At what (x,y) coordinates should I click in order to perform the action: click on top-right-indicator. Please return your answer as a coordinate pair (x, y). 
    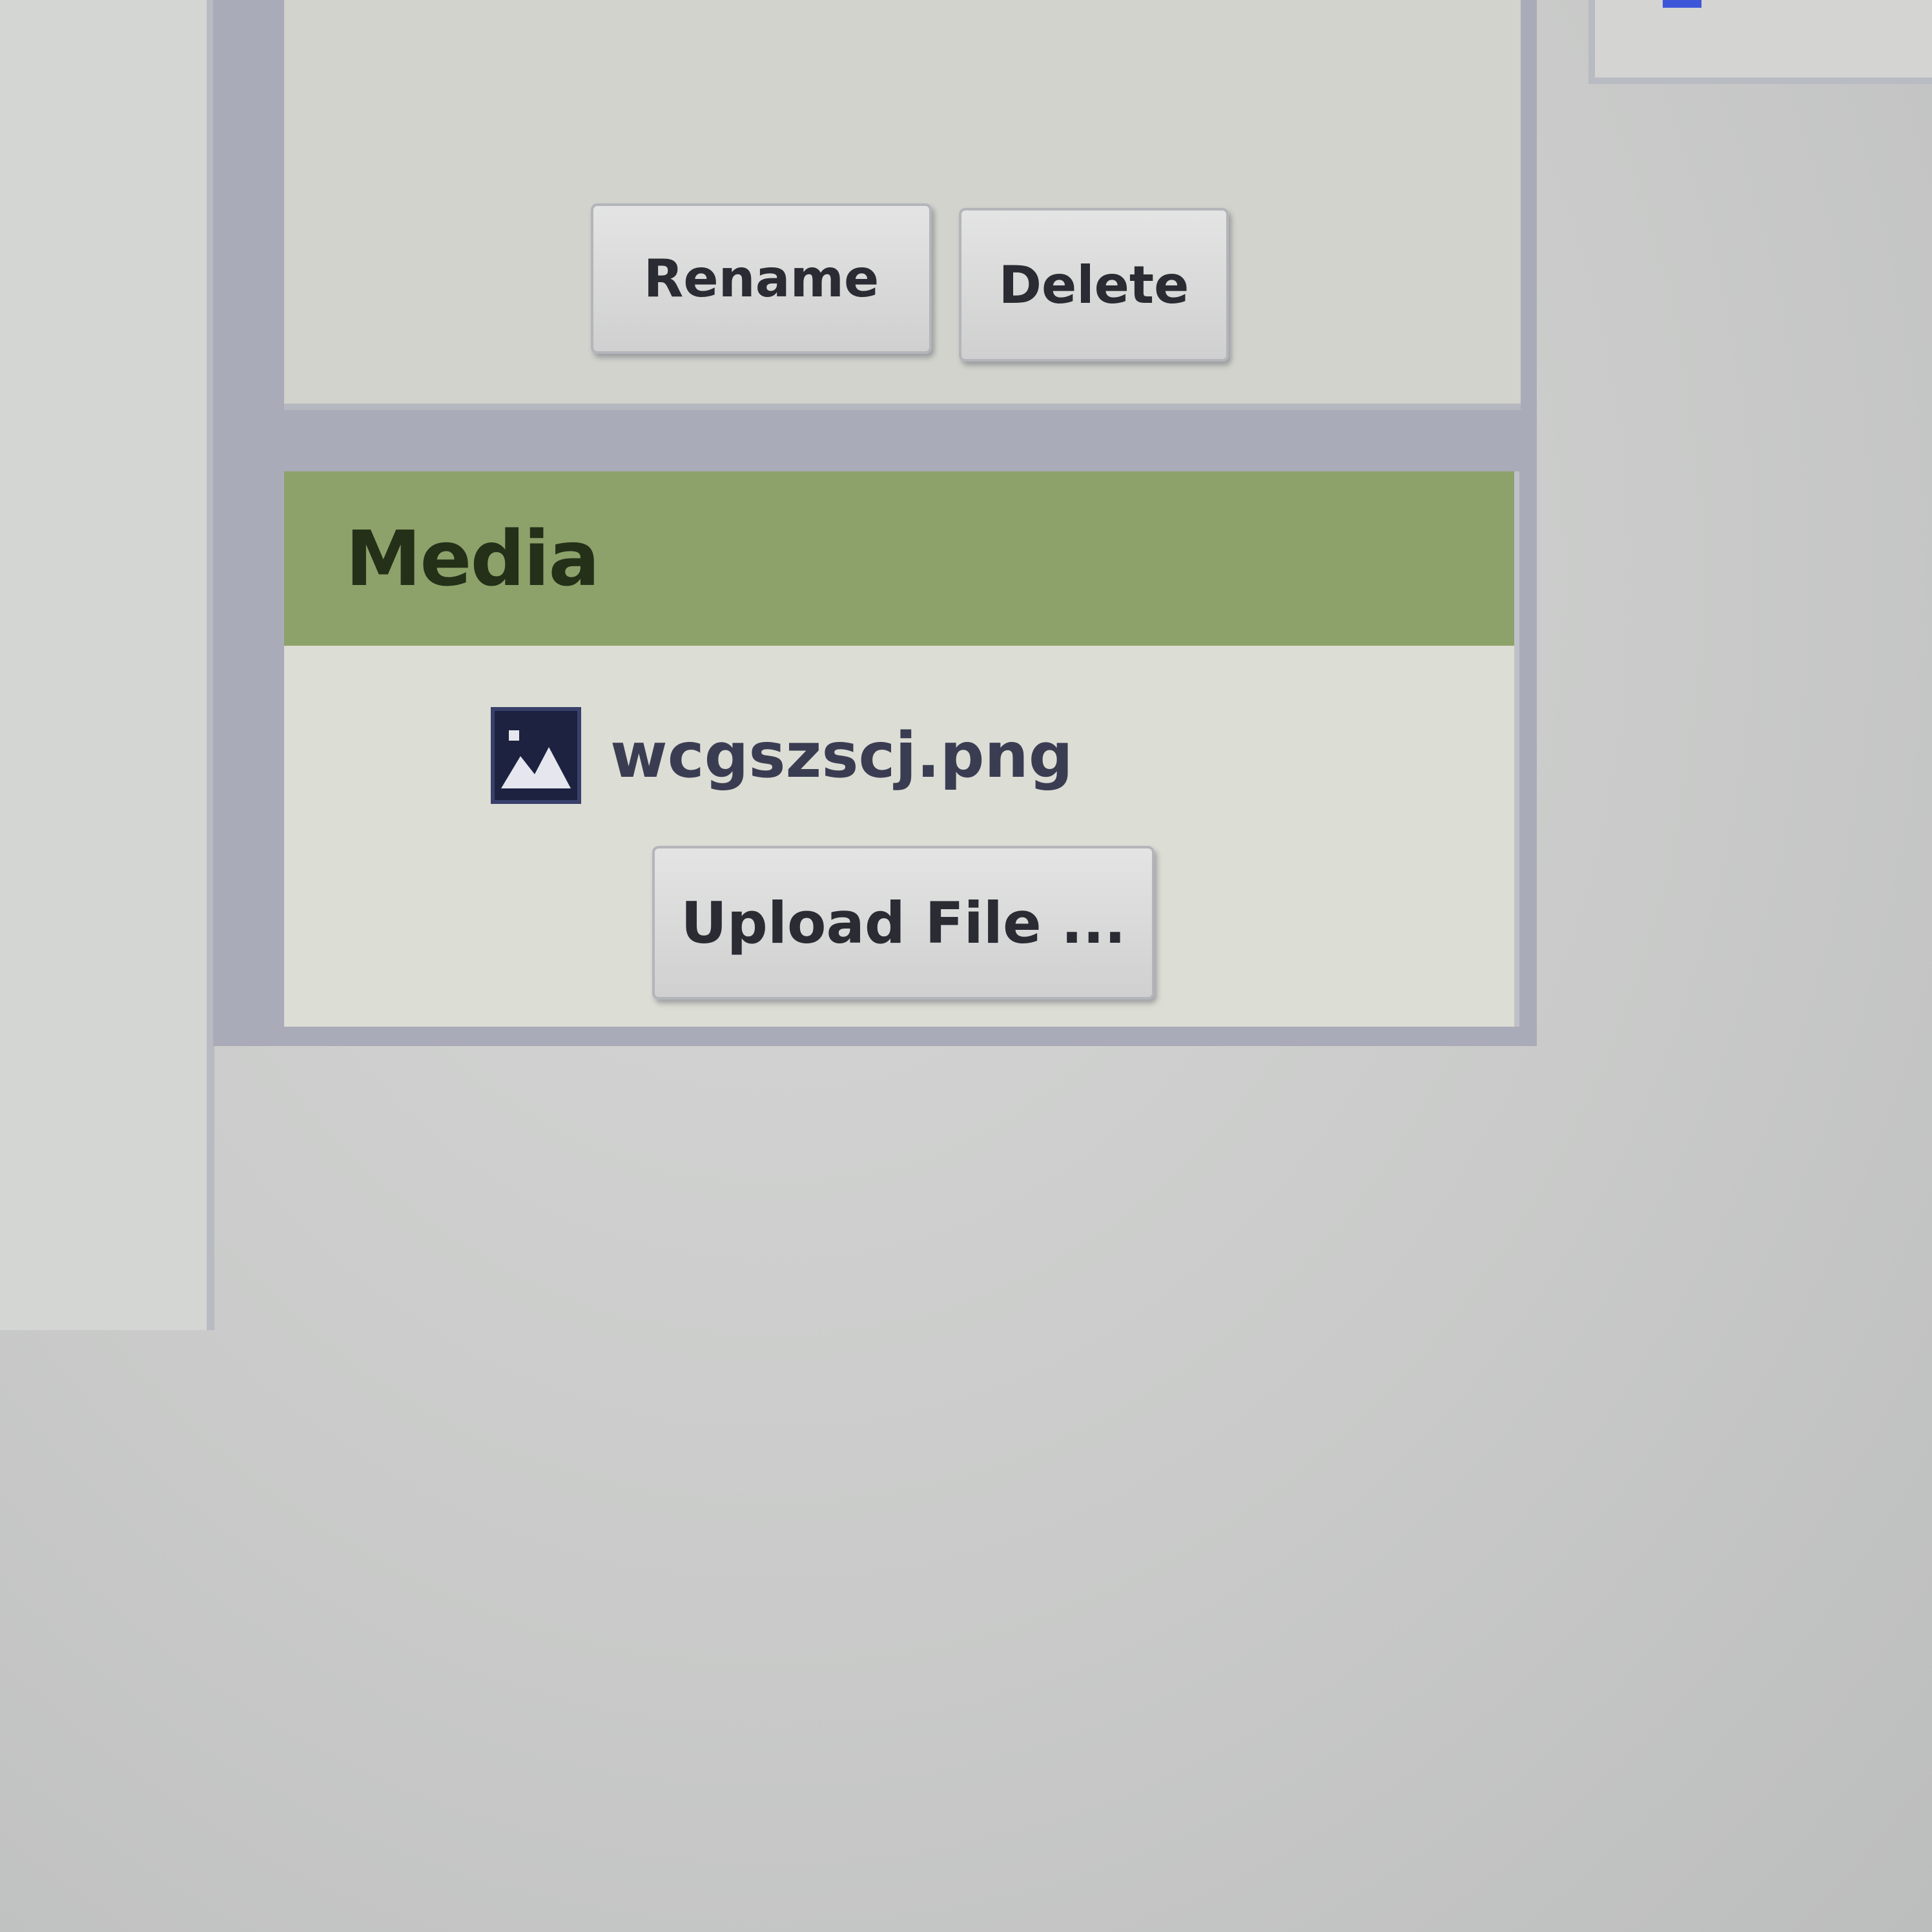
    Looking at the image, I should click on (1682, 4).